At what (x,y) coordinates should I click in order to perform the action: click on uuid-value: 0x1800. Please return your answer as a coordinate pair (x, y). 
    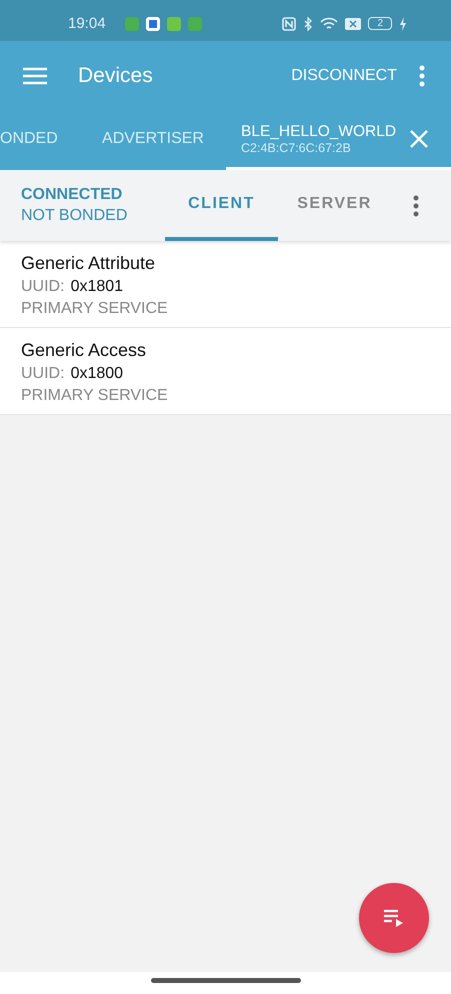
    Looking at the image, I should click on (97, 374).